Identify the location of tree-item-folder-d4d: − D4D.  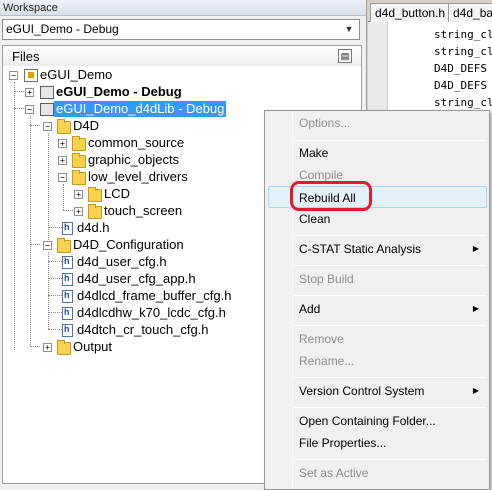
(103, 126).